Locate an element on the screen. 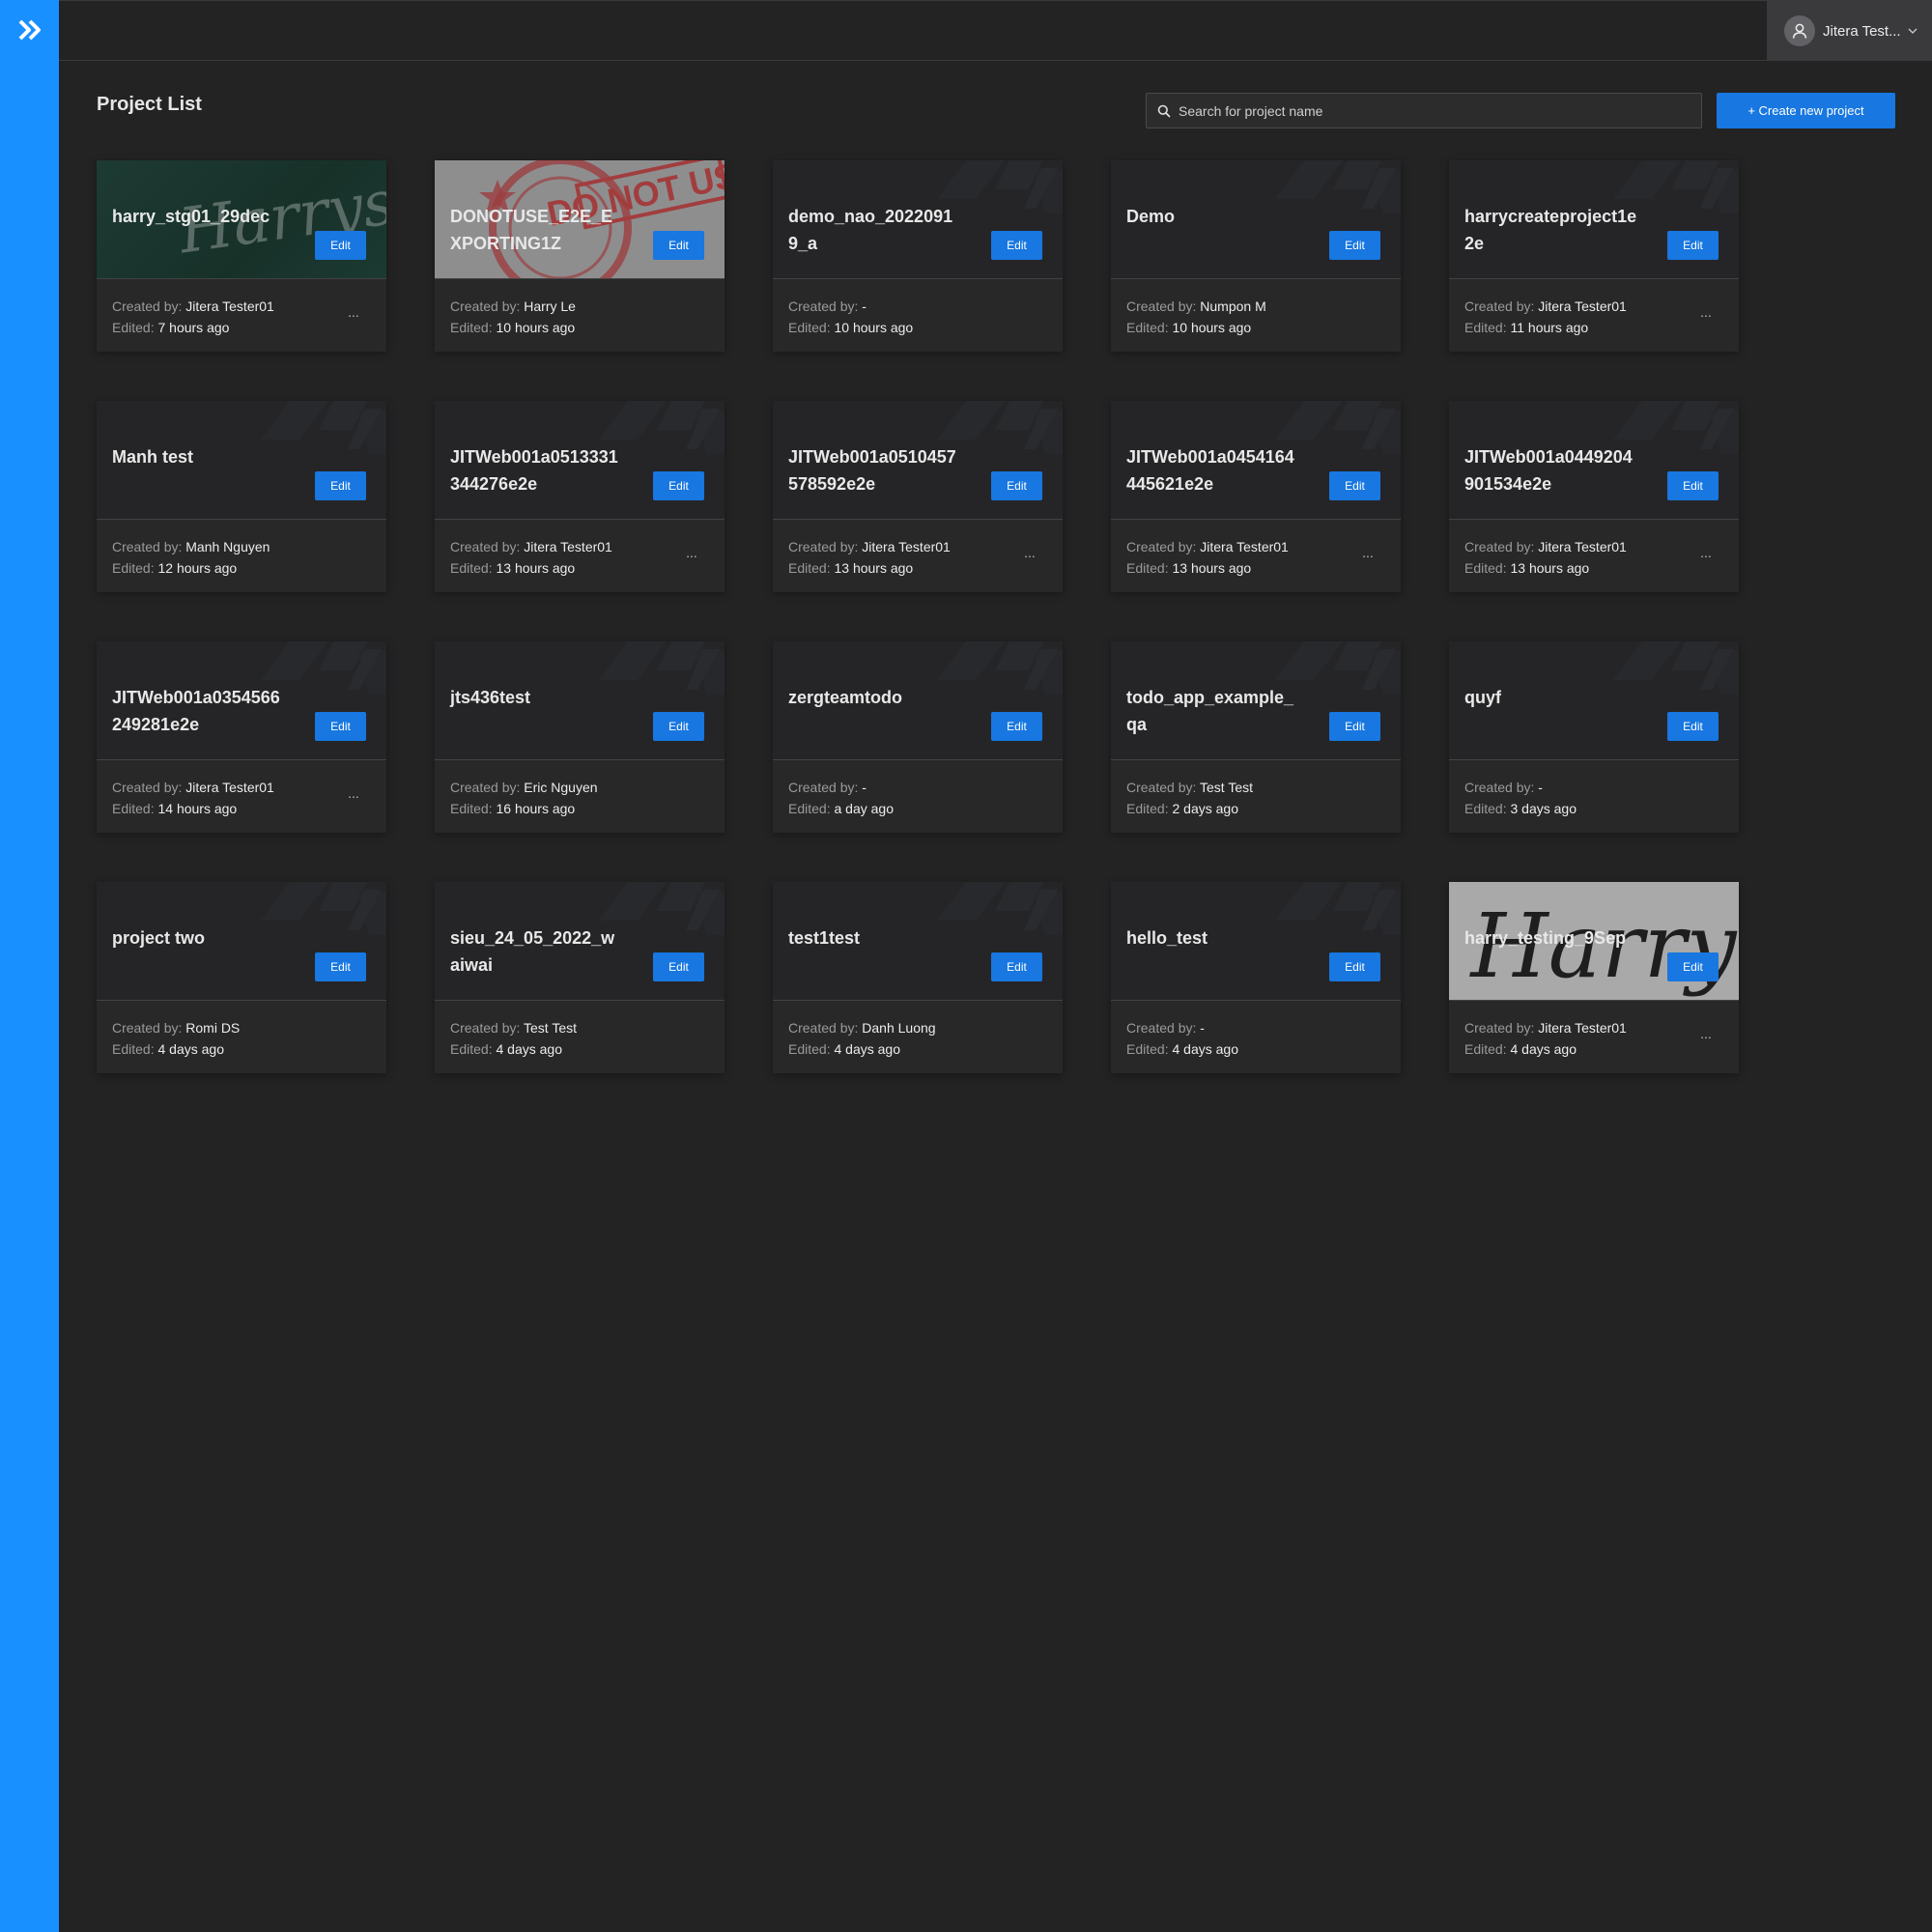 Image resolution: width=1932 pixels, height=1932 pixels. edited-row: Edited: 4 days ago is located at coordinates (1182, 1049).